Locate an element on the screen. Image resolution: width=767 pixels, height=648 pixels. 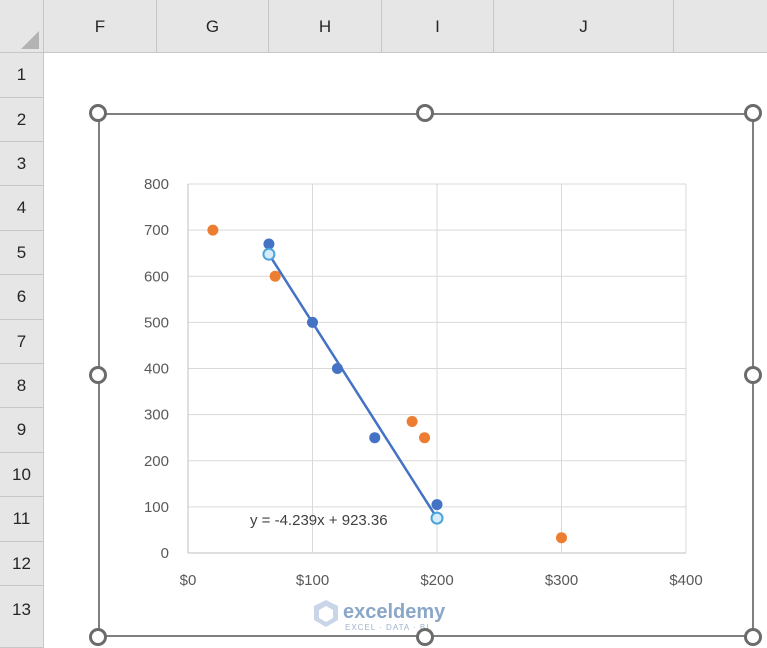
y-tick-label: 800 is located at coordinates (156, 184).